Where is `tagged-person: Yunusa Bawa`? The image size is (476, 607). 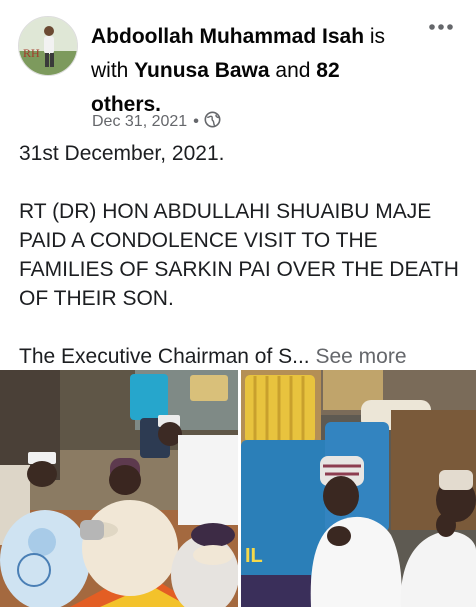 tagged-person: Yunusa Bawa is located at coordinates (201, 70).